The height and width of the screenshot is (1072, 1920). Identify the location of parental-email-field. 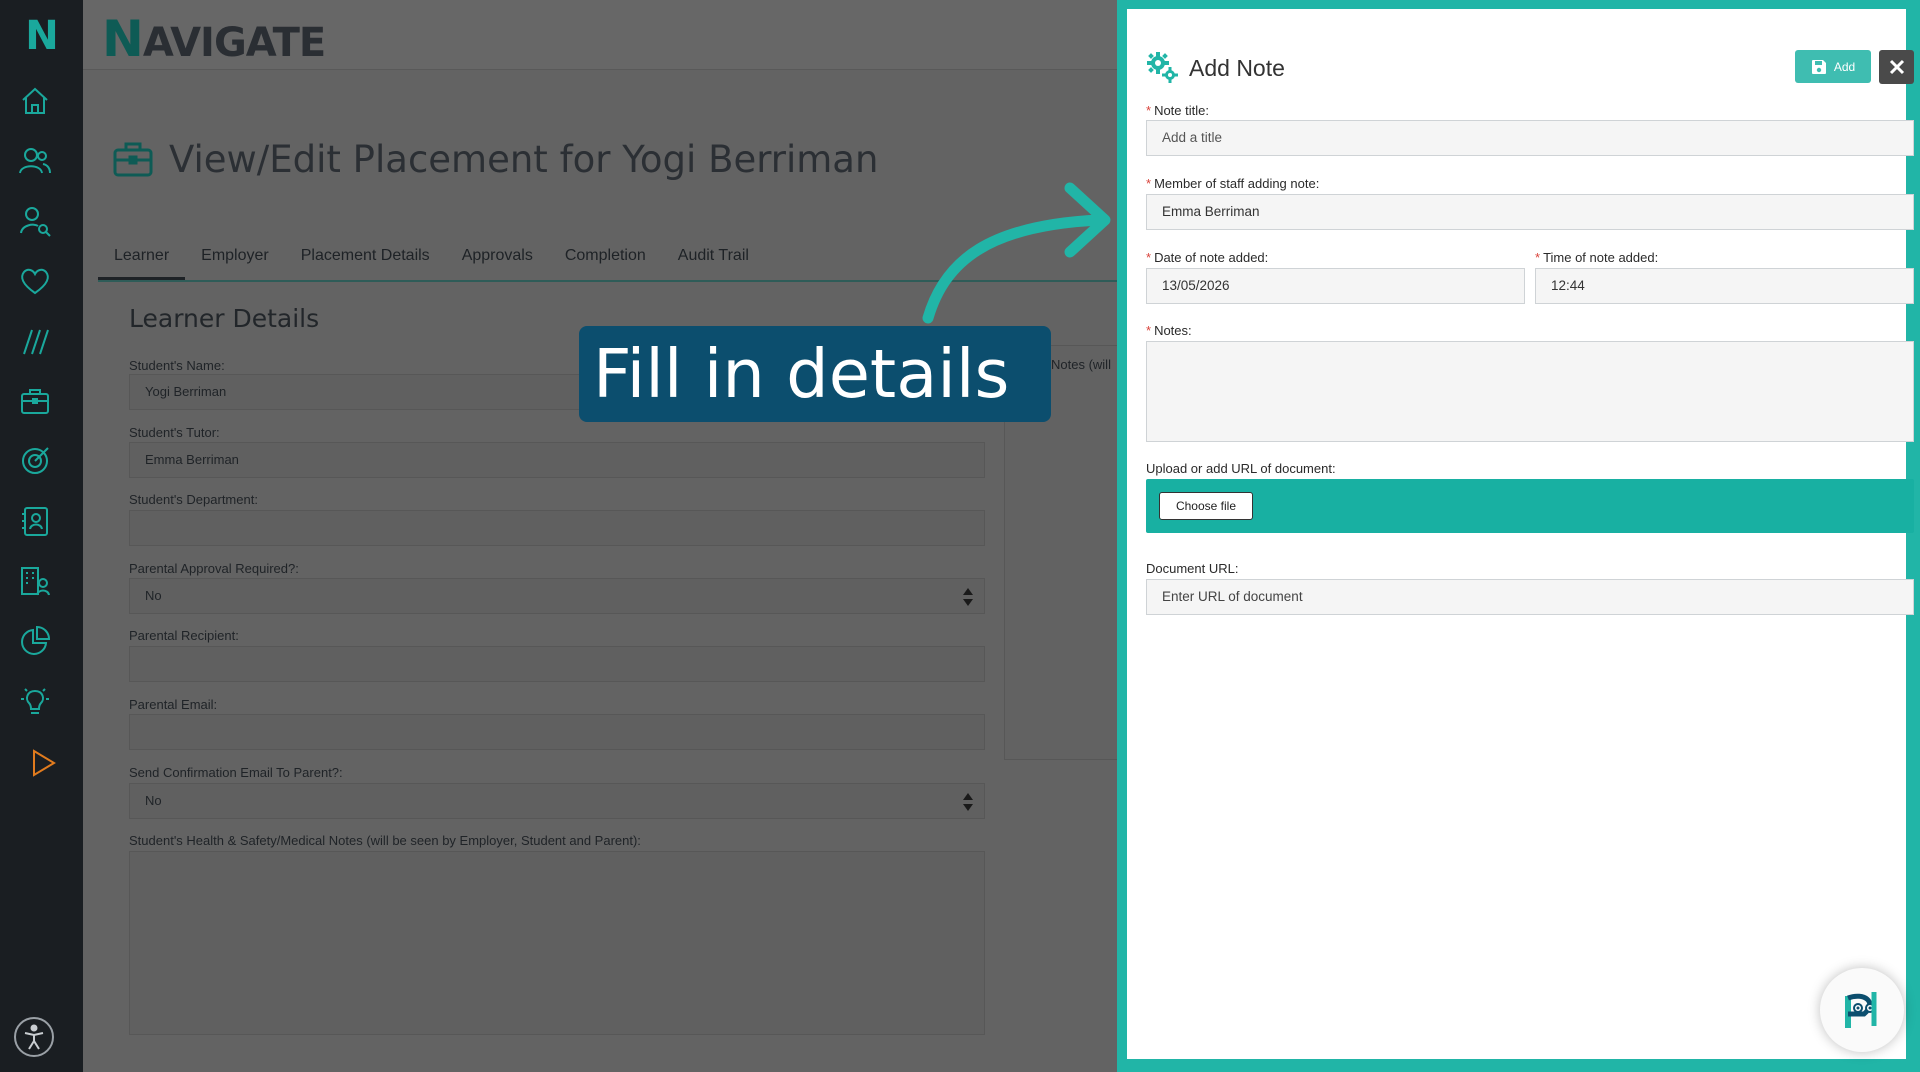
(557, 732).